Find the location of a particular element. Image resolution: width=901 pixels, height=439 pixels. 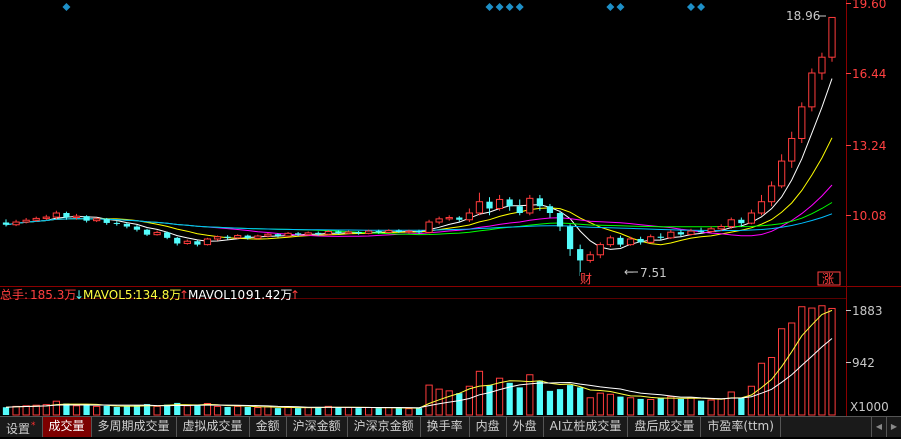

tab-label: 金额 is located at coordinates (267, 426).